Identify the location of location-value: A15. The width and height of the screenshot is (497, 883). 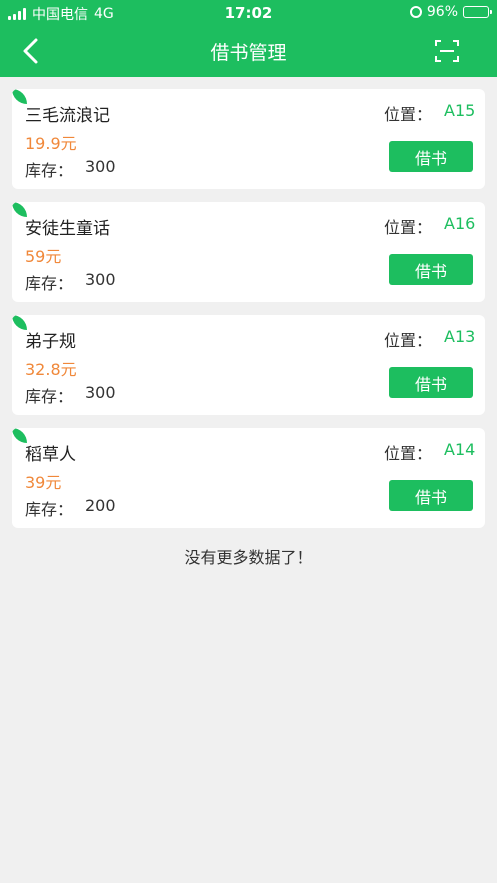
(460, 110).